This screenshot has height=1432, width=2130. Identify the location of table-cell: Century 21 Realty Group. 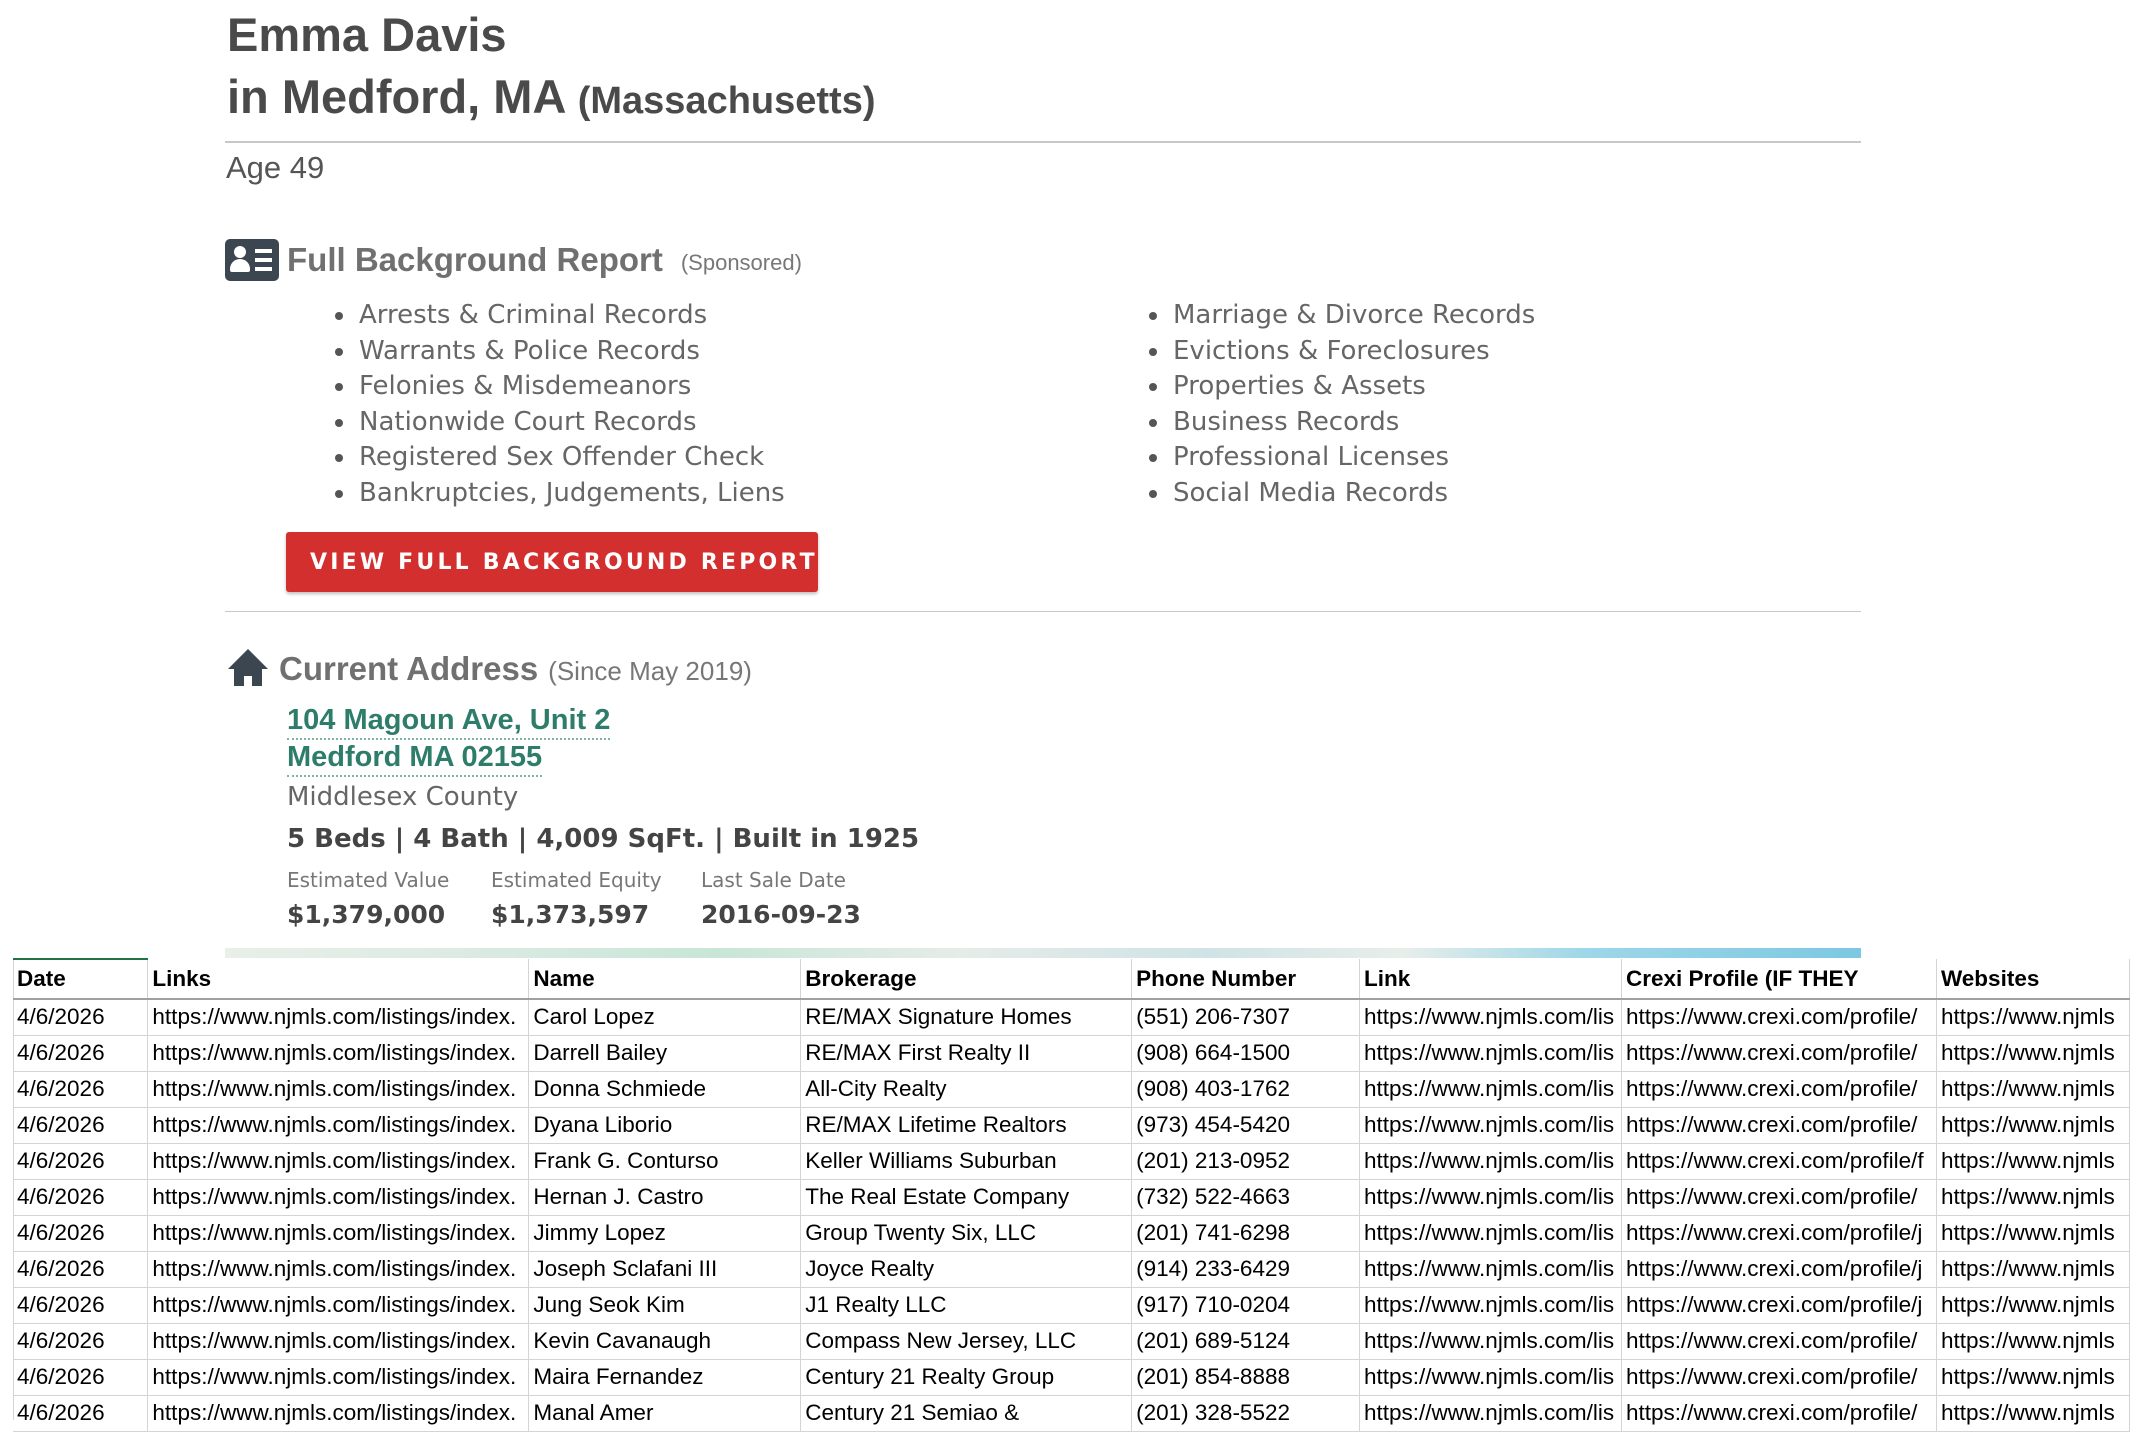
(966, 1377).